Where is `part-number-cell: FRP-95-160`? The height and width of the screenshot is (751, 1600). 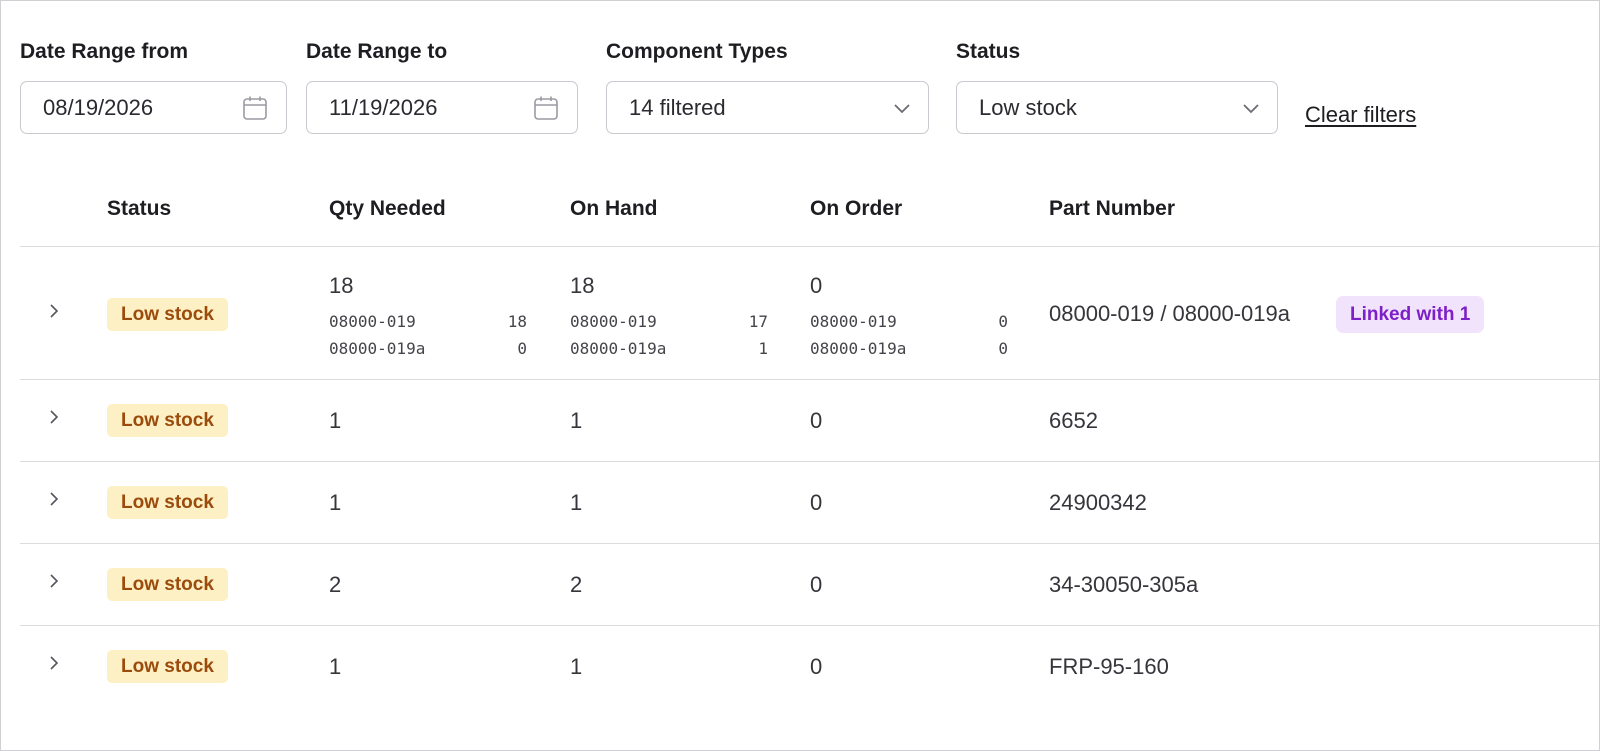
part-number-cell: FRP-95-160 is located at coordinates (1109, 666).